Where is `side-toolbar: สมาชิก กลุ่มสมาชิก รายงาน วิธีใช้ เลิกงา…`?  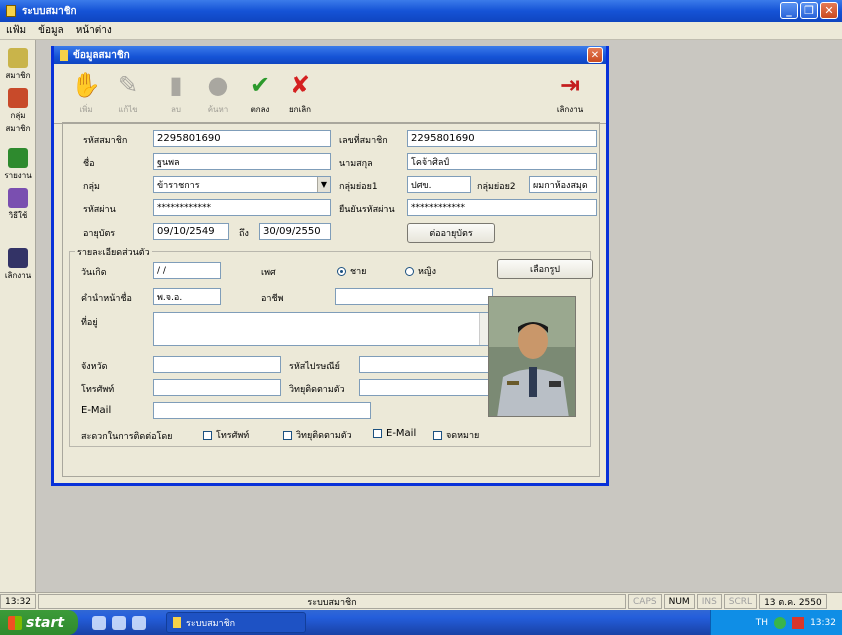
side-toolbar: สมาชิก กลุ่มสมาชิก รายงาน วิธีใช้ เลิกงา… is located at coordinates (18, 316).